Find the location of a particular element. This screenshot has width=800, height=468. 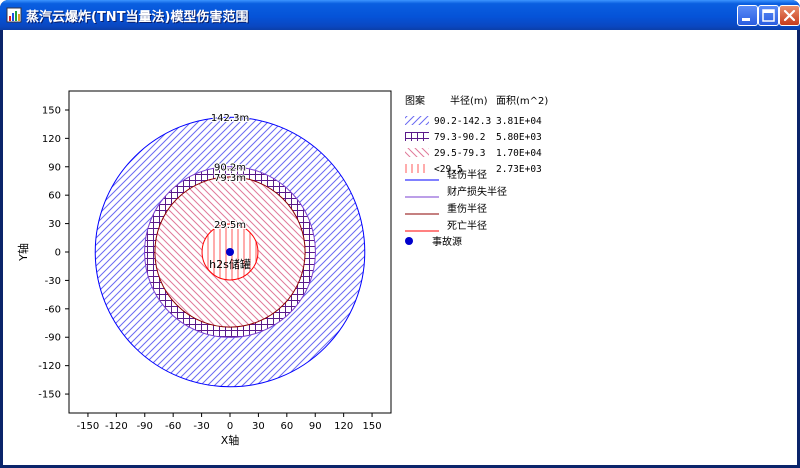

x-tick-label-10: 150 is located at coordinates (372, 426).